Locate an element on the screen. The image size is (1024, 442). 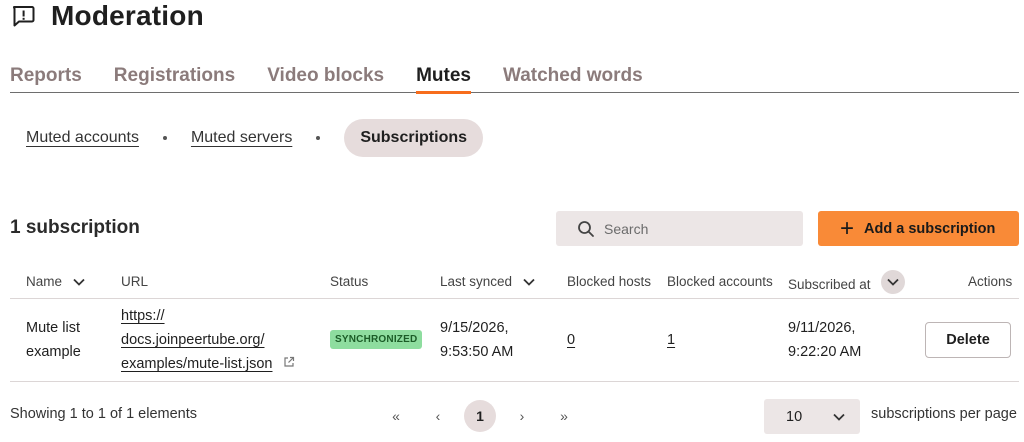
blocked-accounts-link: 1 is located at coordinates (671, 340).